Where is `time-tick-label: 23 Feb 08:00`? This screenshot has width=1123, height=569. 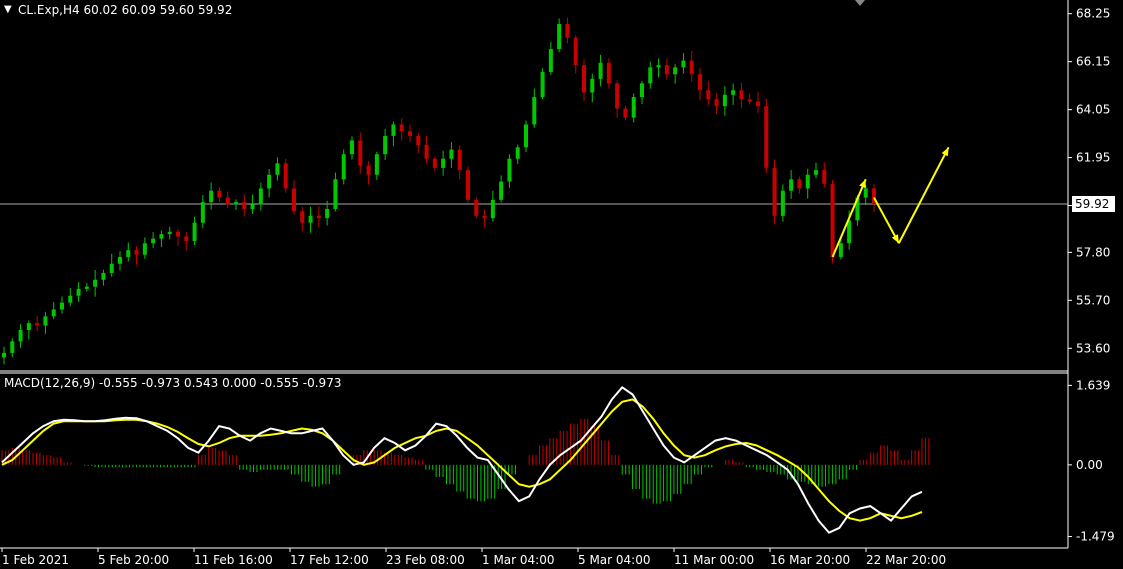 time-tick-label: 23 Feb 08:00 is located at coordinates (425, 560).